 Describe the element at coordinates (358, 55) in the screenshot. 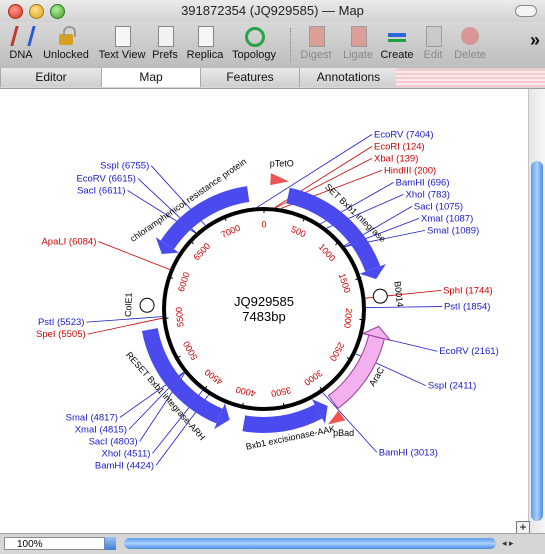

I see `toolbar-label: Ligate` at that location.